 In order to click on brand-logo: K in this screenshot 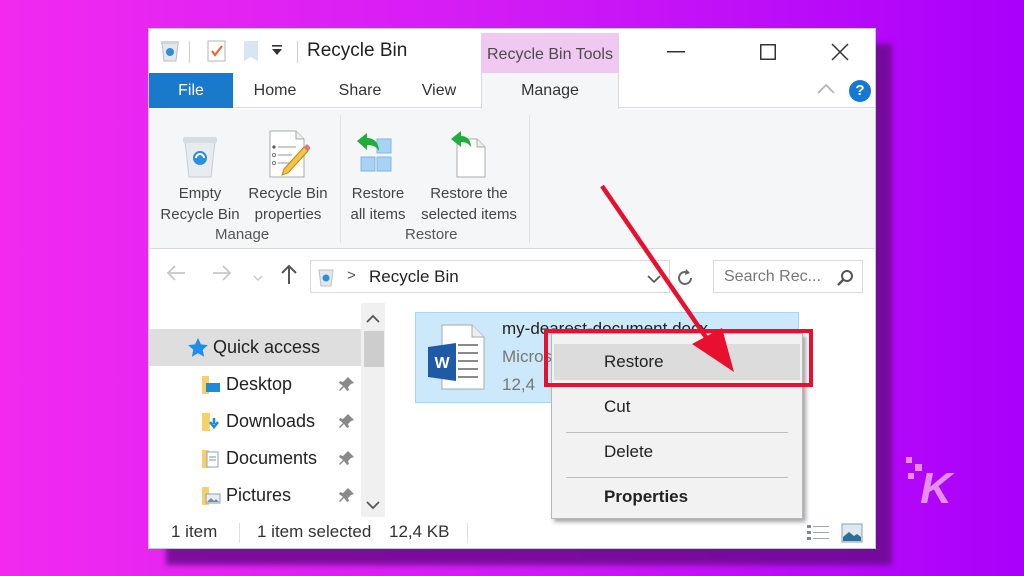, I will do `click(930, 484)`.